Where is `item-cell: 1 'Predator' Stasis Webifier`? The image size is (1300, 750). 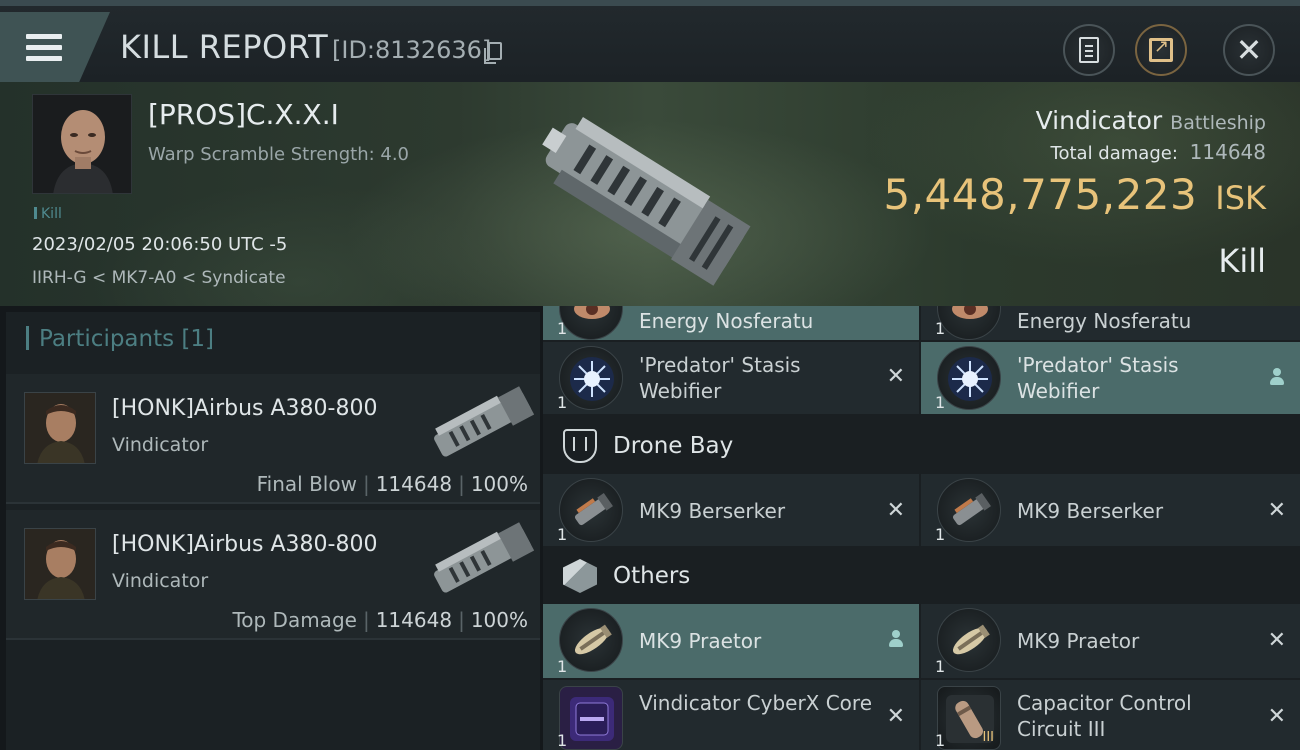
item-cell: 1 'Predator' Stasis Webifier is located at coordinates (1110, 378).